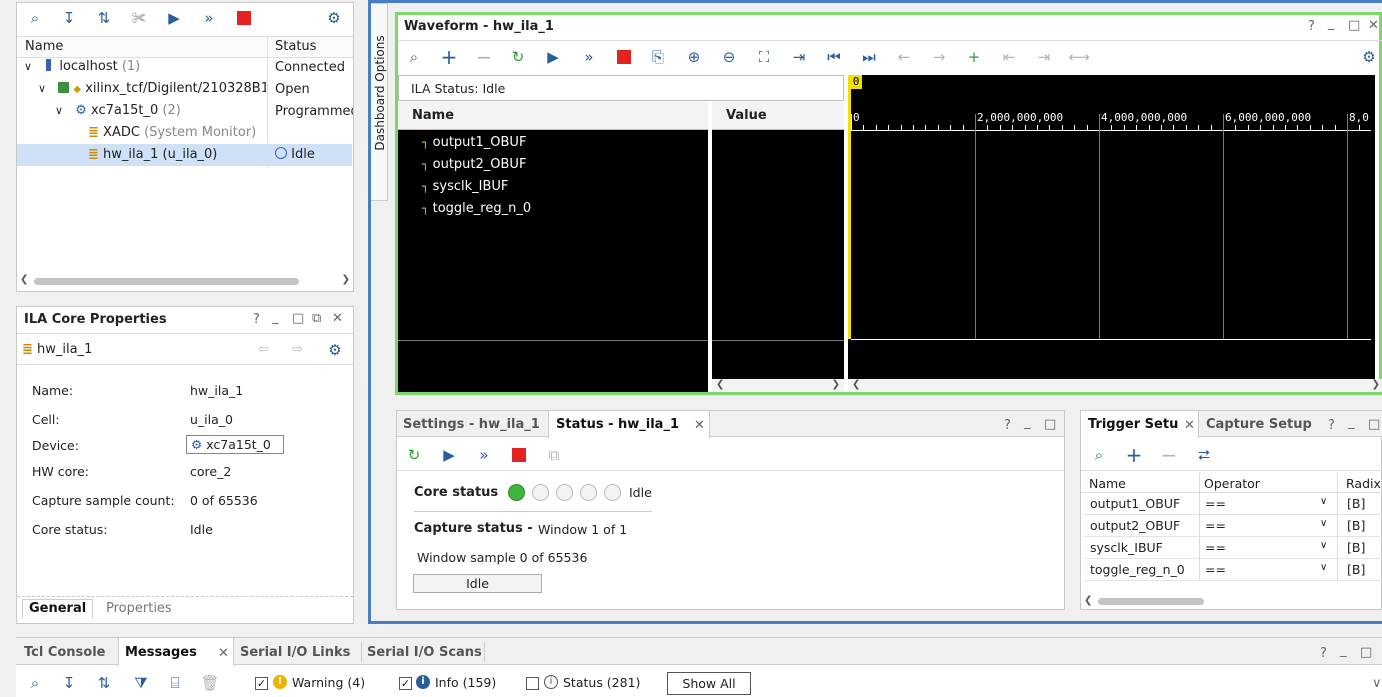 Image resolution: width=1382 pixels, height=697 pixels. What do you see at coordinates (553, 116) in the screenshot?
I see `waveform-name-header: Name` at bounding box center [553, 116].